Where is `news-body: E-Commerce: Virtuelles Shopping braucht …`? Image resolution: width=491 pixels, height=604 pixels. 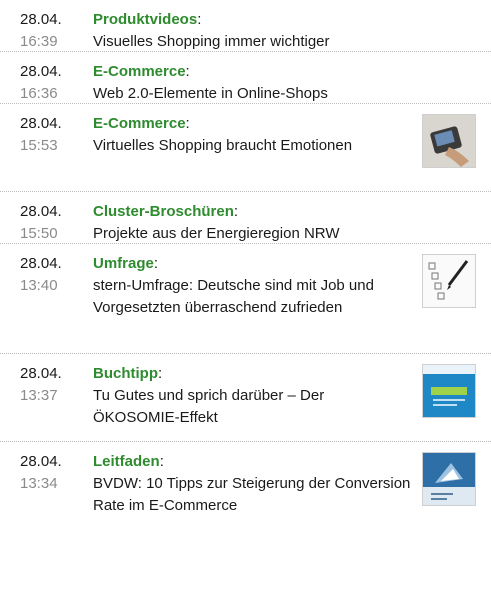 news-body: E-Commerce: Virtuelles Shopping braucht … is located at coordinates (253, 135).